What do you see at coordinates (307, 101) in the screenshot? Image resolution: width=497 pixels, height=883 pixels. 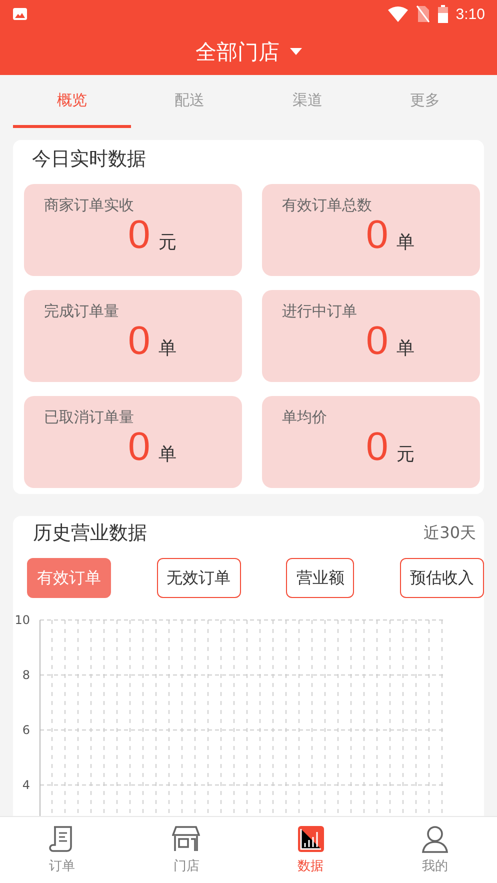 I see `tab: 渠道` at bounding box center [307, 101].